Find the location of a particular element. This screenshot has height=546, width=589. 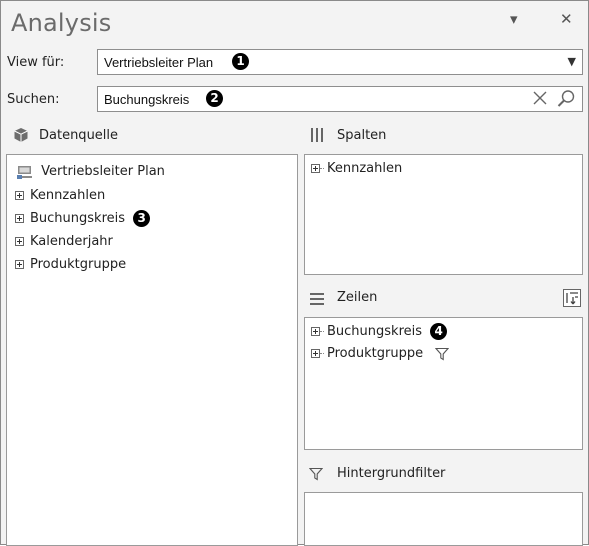

callout-badge-2: 2 is located at coordinates (214, 98).